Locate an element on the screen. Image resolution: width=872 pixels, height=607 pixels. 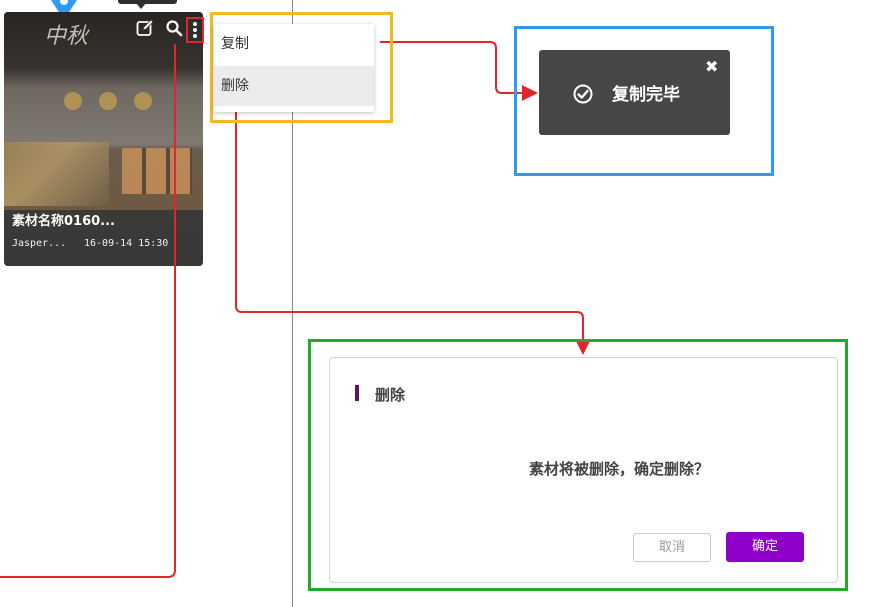
toast-message: 复制完毕 is located at coordinates (646, 95).